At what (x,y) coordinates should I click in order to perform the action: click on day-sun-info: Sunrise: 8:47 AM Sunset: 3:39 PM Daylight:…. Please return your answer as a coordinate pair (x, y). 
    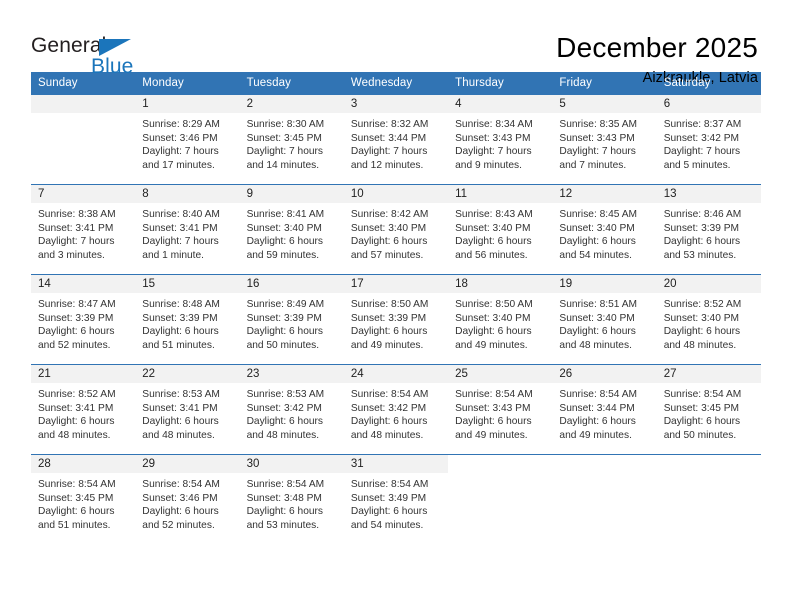
    Looking at the image, I should click on (83, 328).